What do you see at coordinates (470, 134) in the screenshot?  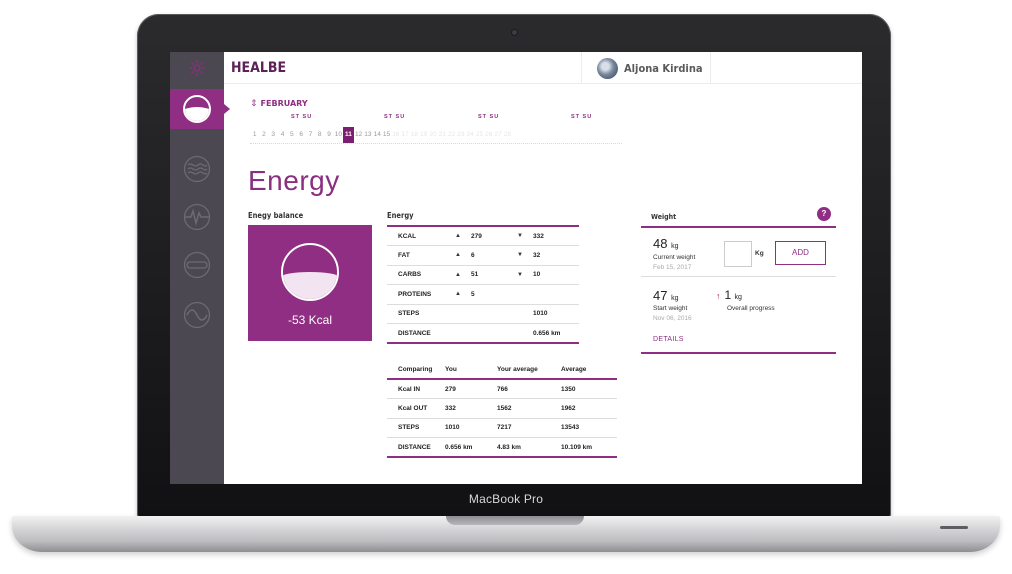 I see `calendar-day: 24` at bounding box center [470, 134].